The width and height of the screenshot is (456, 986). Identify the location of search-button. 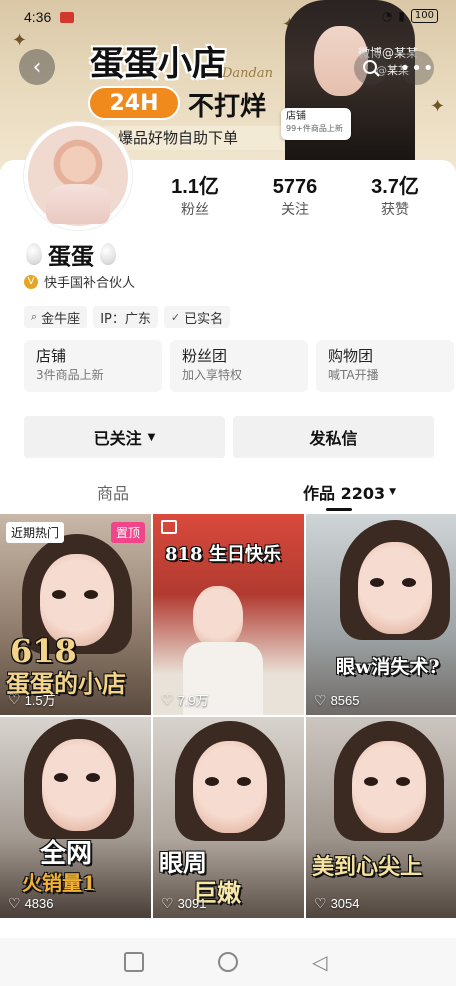
(371, 68).